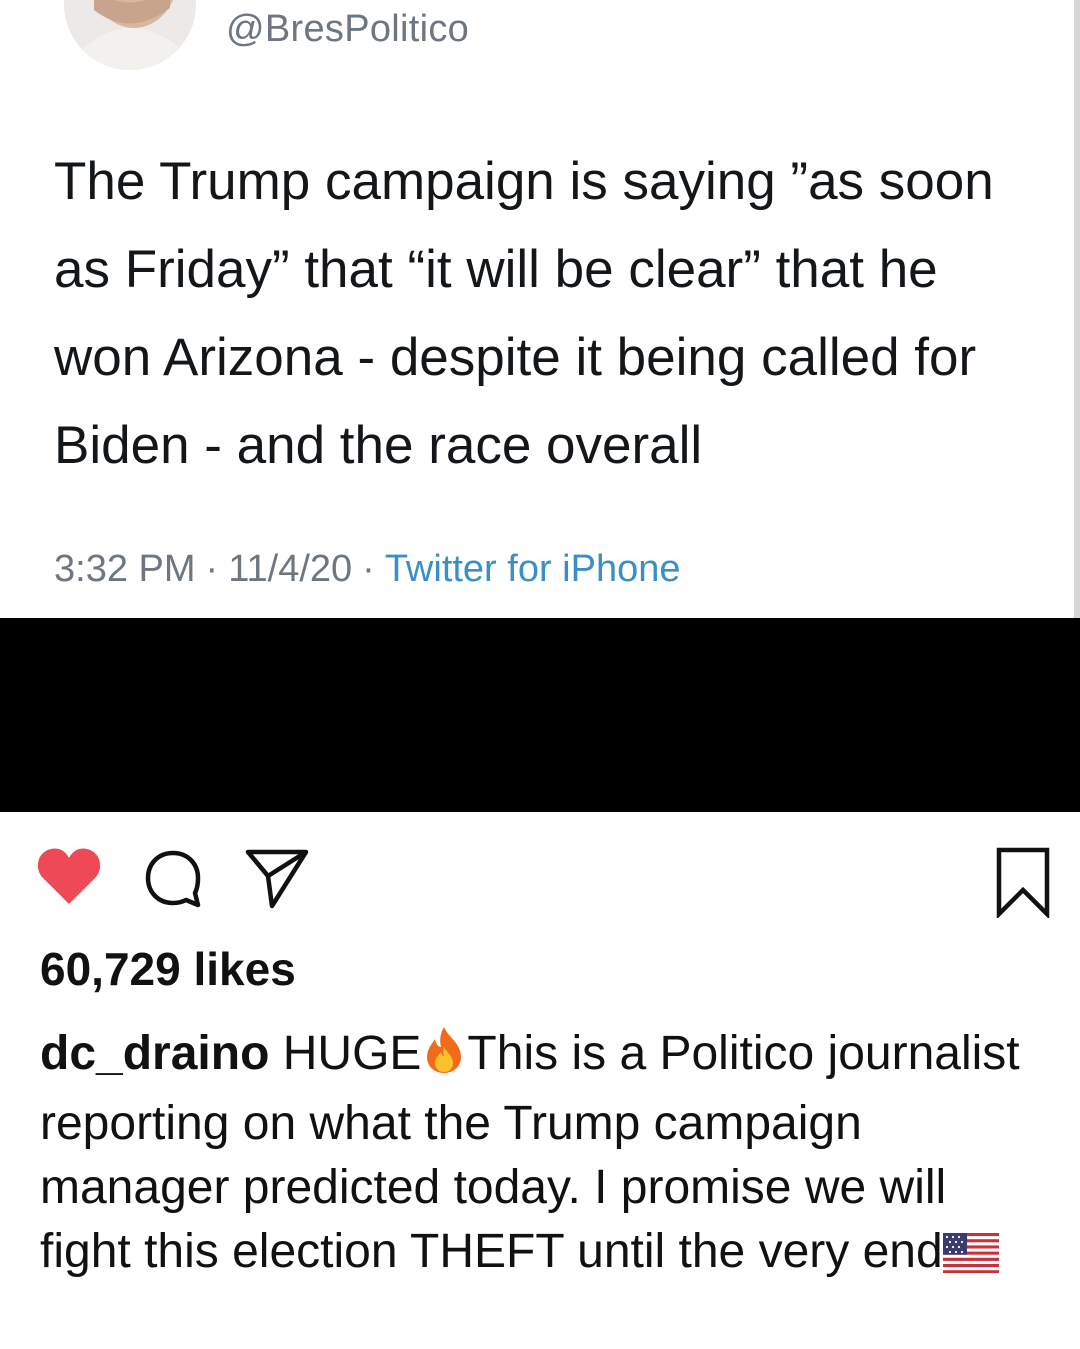 The width and height of the screenshot is (1080, 1349). I want to click on heart-icon, so click(69, 876).